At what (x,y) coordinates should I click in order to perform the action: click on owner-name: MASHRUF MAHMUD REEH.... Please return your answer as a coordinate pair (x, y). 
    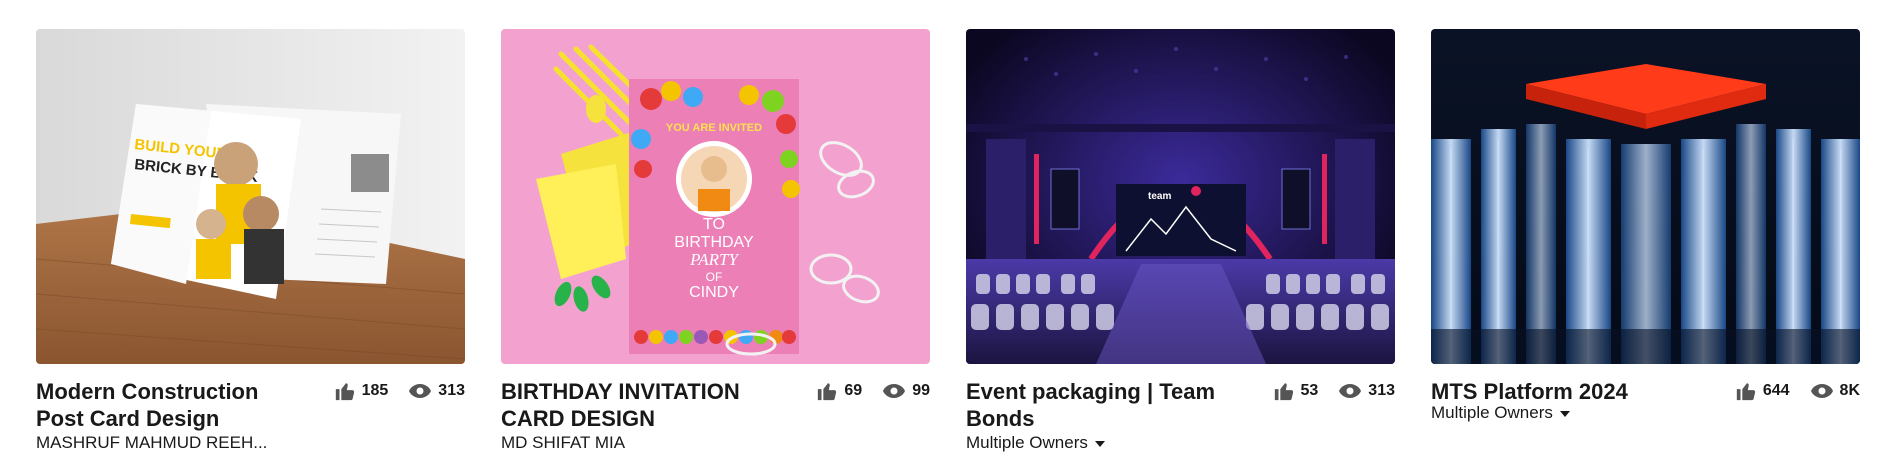
    Looking at the image, I should click on (152, 442).